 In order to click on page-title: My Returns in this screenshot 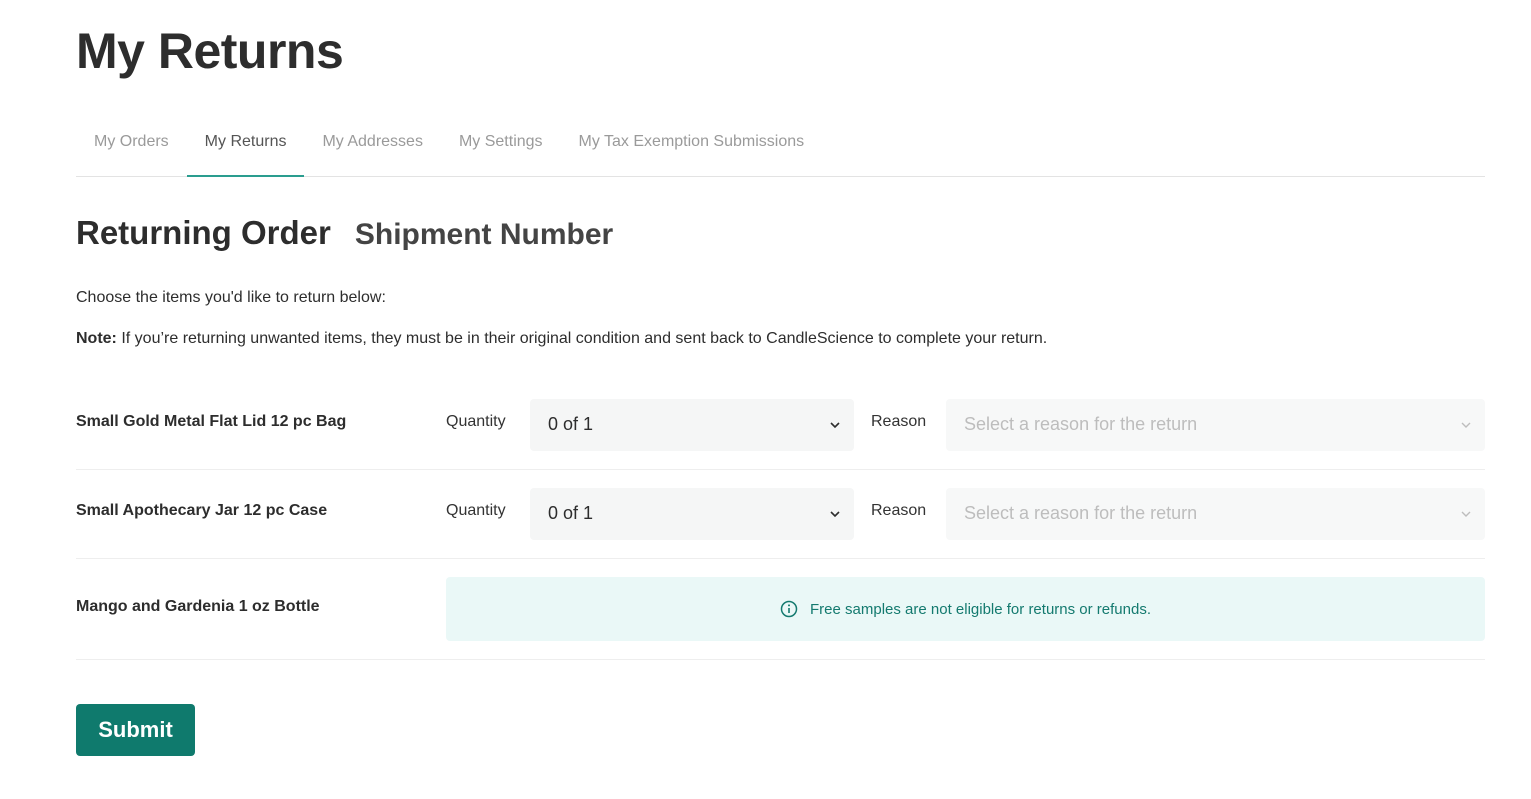, I will do `click(210, 51)`.